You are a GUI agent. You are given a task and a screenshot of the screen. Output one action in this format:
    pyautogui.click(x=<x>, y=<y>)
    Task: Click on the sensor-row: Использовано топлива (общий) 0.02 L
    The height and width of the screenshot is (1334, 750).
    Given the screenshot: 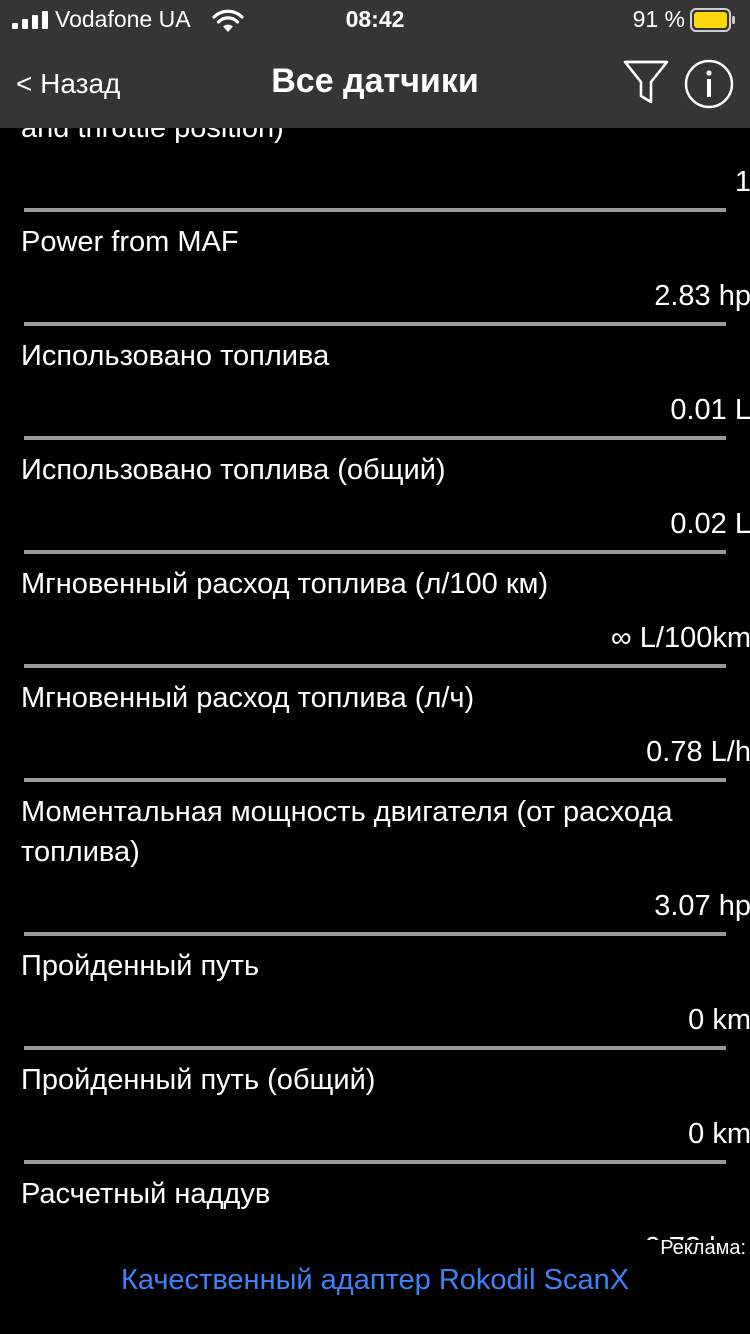 What is the action you would take?
    pyautogui.click(x=385, y=497)
    